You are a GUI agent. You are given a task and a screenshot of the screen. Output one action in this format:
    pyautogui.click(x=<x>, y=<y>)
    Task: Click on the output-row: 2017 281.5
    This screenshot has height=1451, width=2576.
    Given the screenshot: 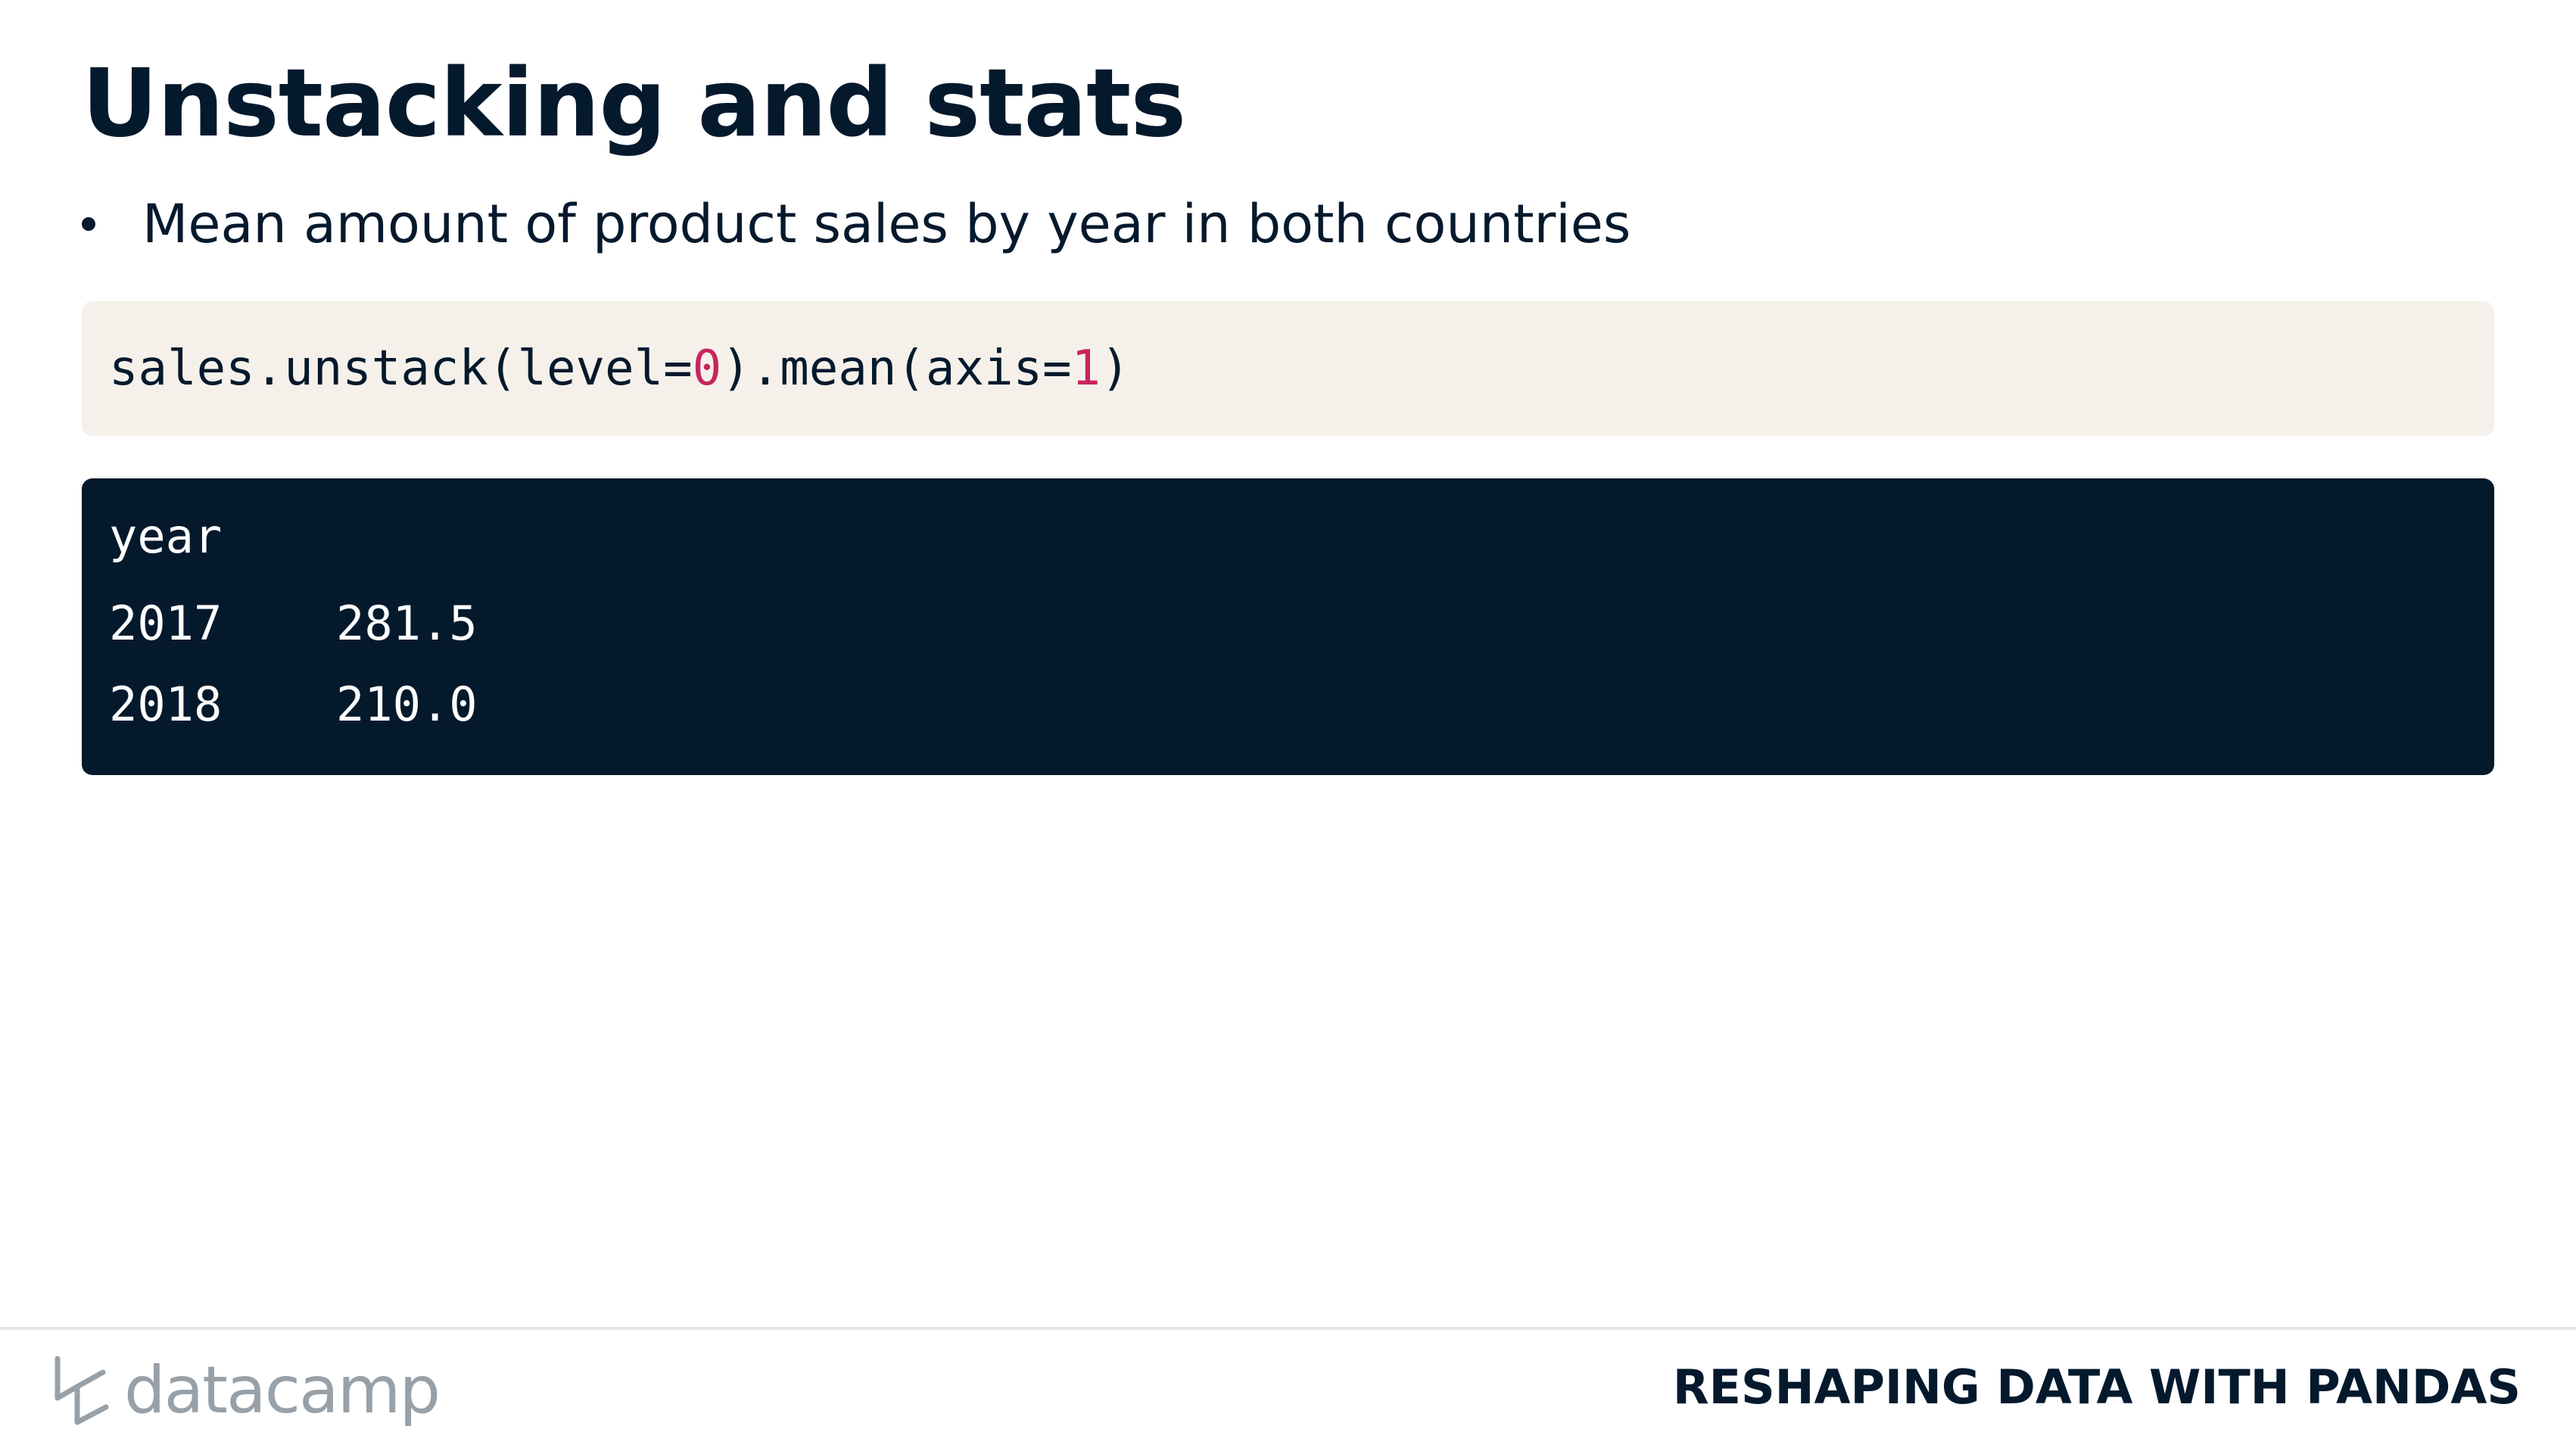 What is the action you would take?
    pyautogui.click(x=1288, y=623)
    